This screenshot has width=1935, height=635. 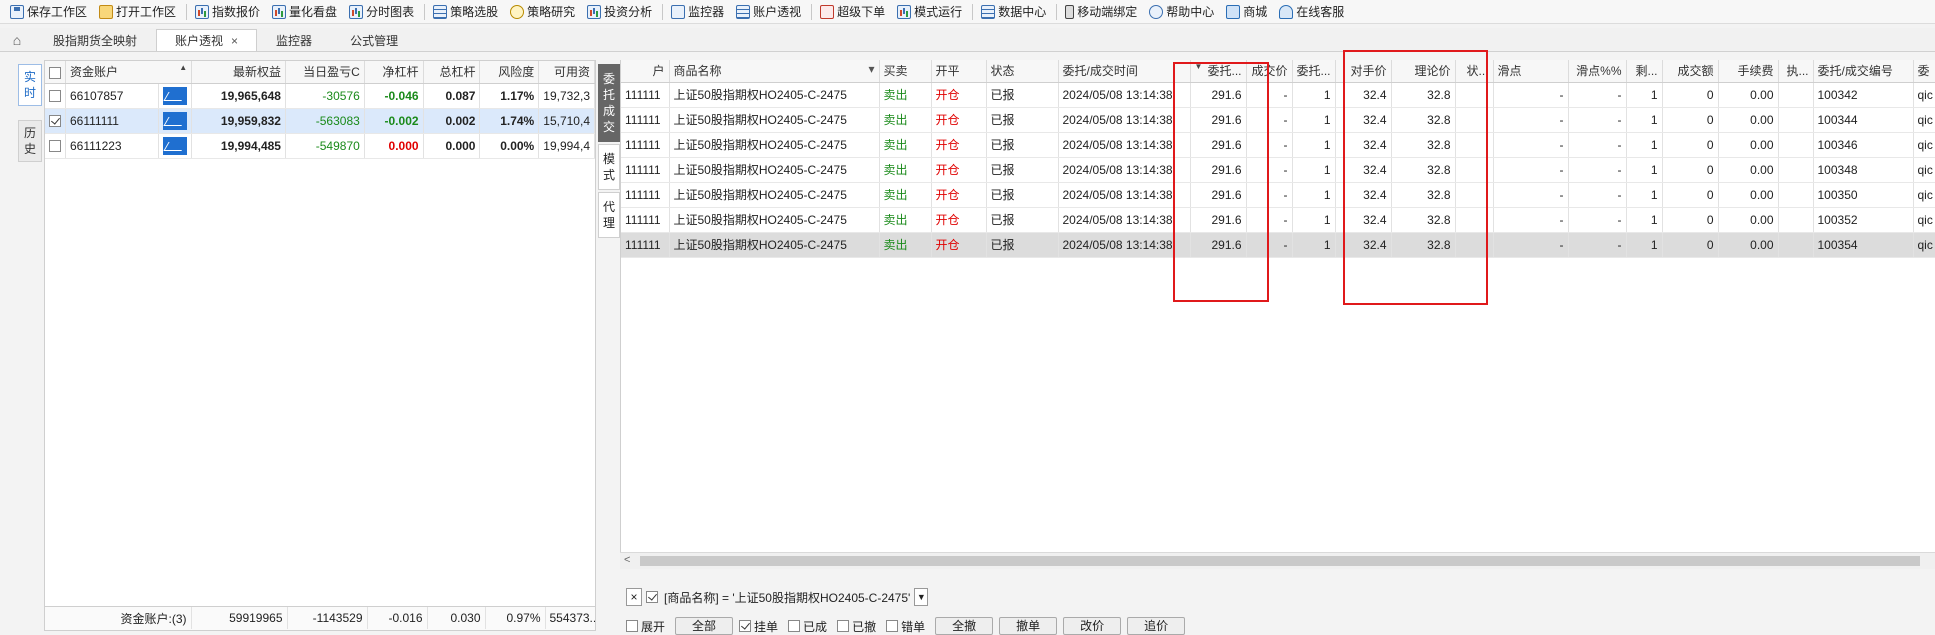 I want to click on action-button-8: 改价, so click(x=1092, y=626).